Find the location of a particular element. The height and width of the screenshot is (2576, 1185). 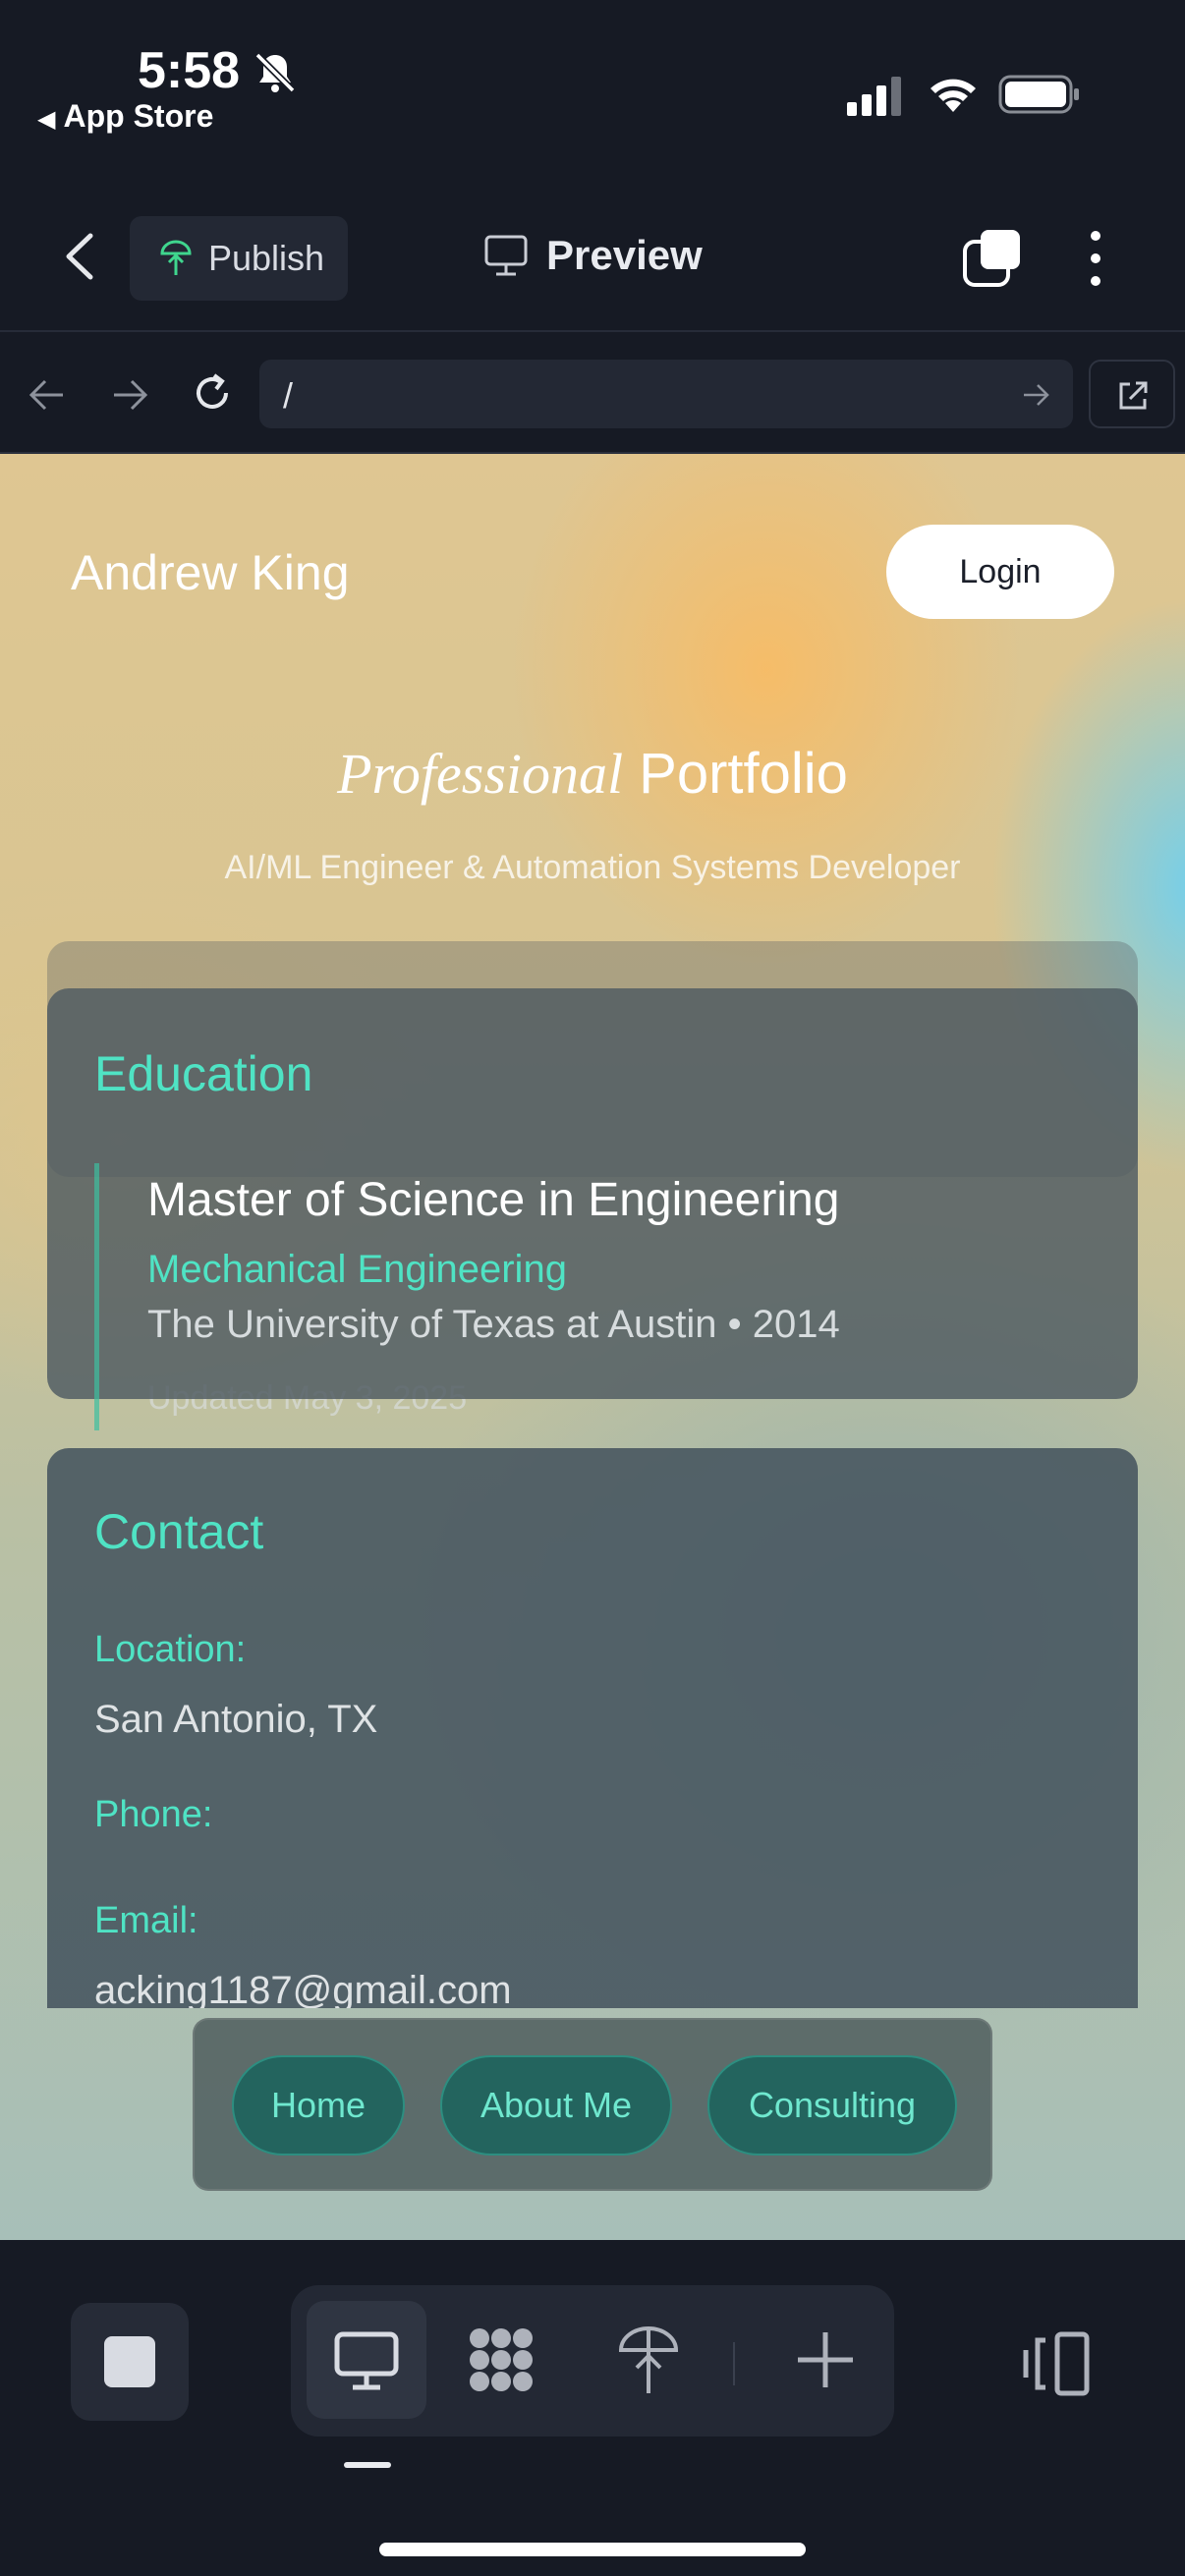

grid-dots-icon is located at coordinates (501, 2360).